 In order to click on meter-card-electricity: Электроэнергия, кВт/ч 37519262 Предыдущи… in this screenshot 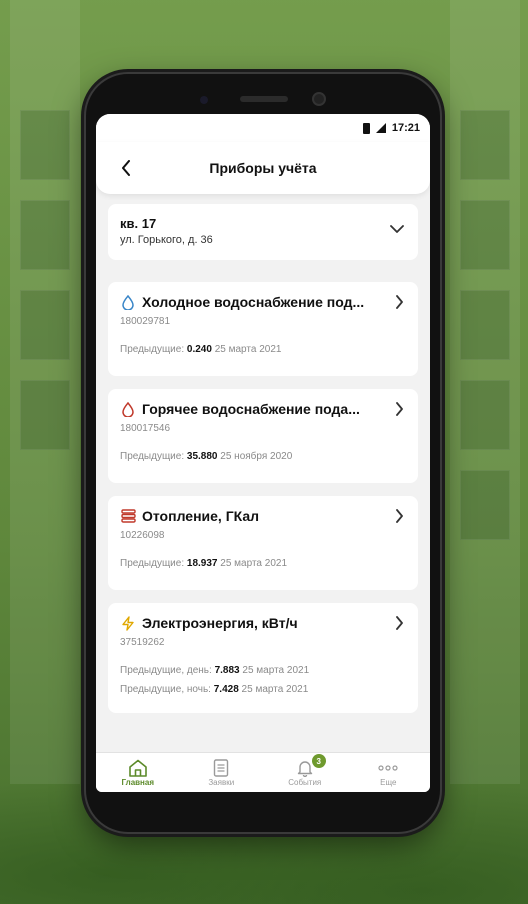, I will do `click(263, 658)`.